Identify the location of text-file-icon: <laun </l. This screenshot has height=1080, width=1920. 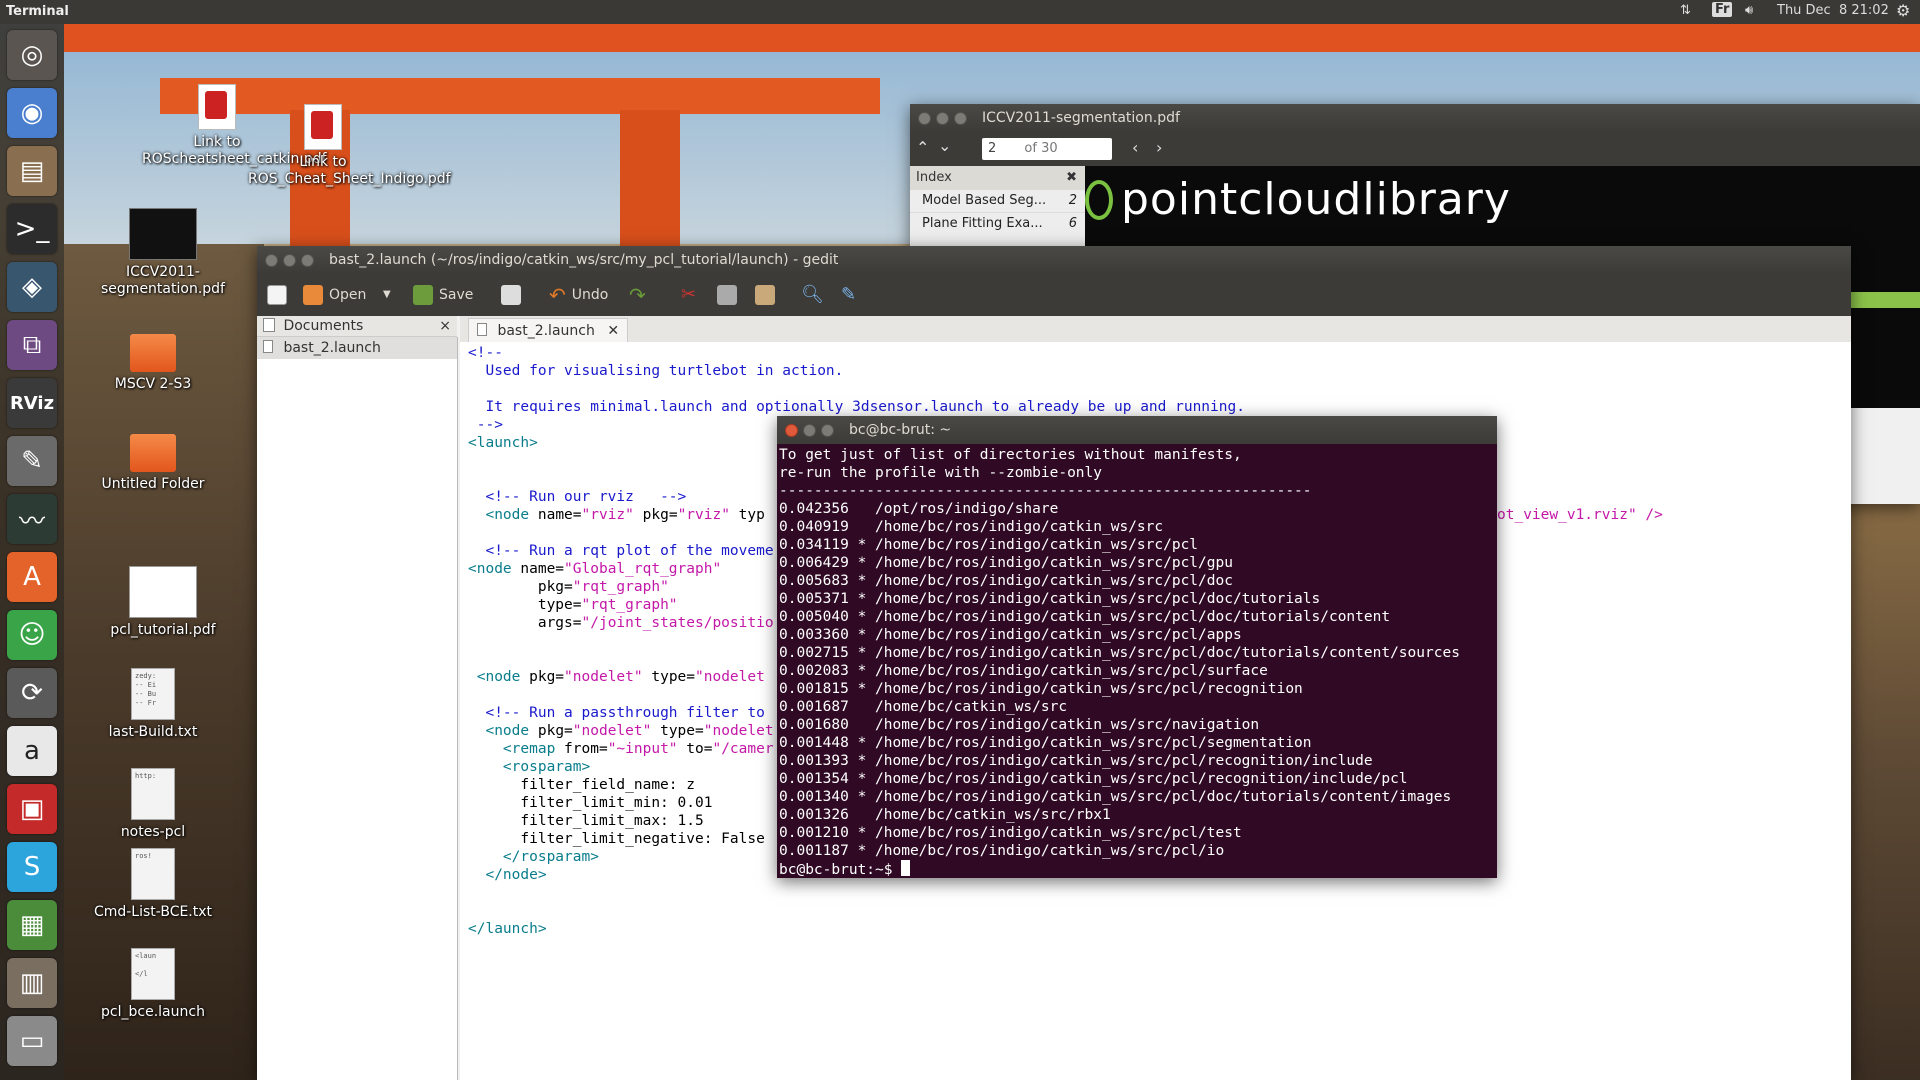
(153, 974).